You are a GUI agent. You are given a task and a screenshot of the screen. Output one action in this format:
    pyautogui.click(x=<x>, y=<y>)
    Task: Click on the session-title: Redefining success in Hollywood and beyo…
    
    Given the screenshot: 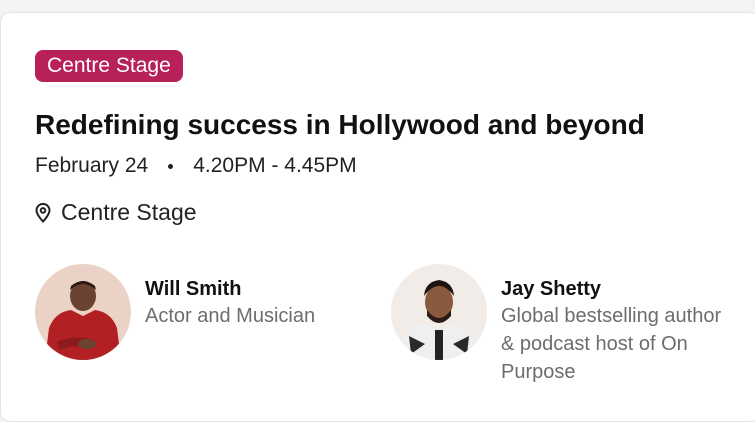 What is the action you would take?
    pyautogui.click(x=340, y=124)
    